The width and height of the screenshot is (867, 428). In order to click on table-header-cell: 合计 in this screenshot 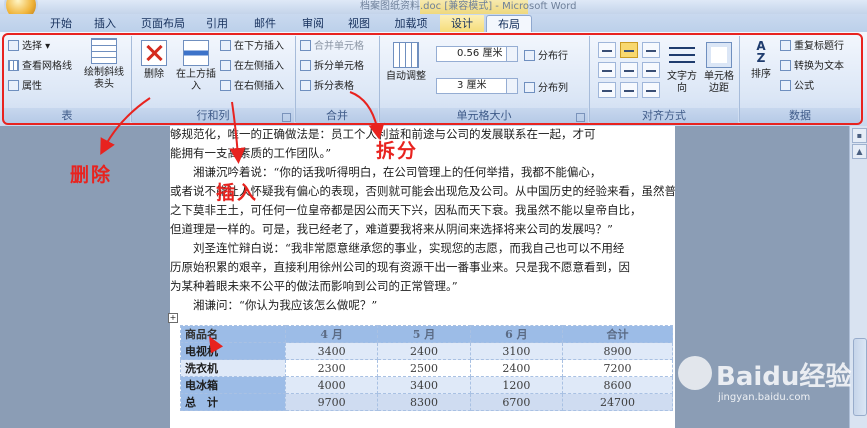, I will do `click(617, 334)`.